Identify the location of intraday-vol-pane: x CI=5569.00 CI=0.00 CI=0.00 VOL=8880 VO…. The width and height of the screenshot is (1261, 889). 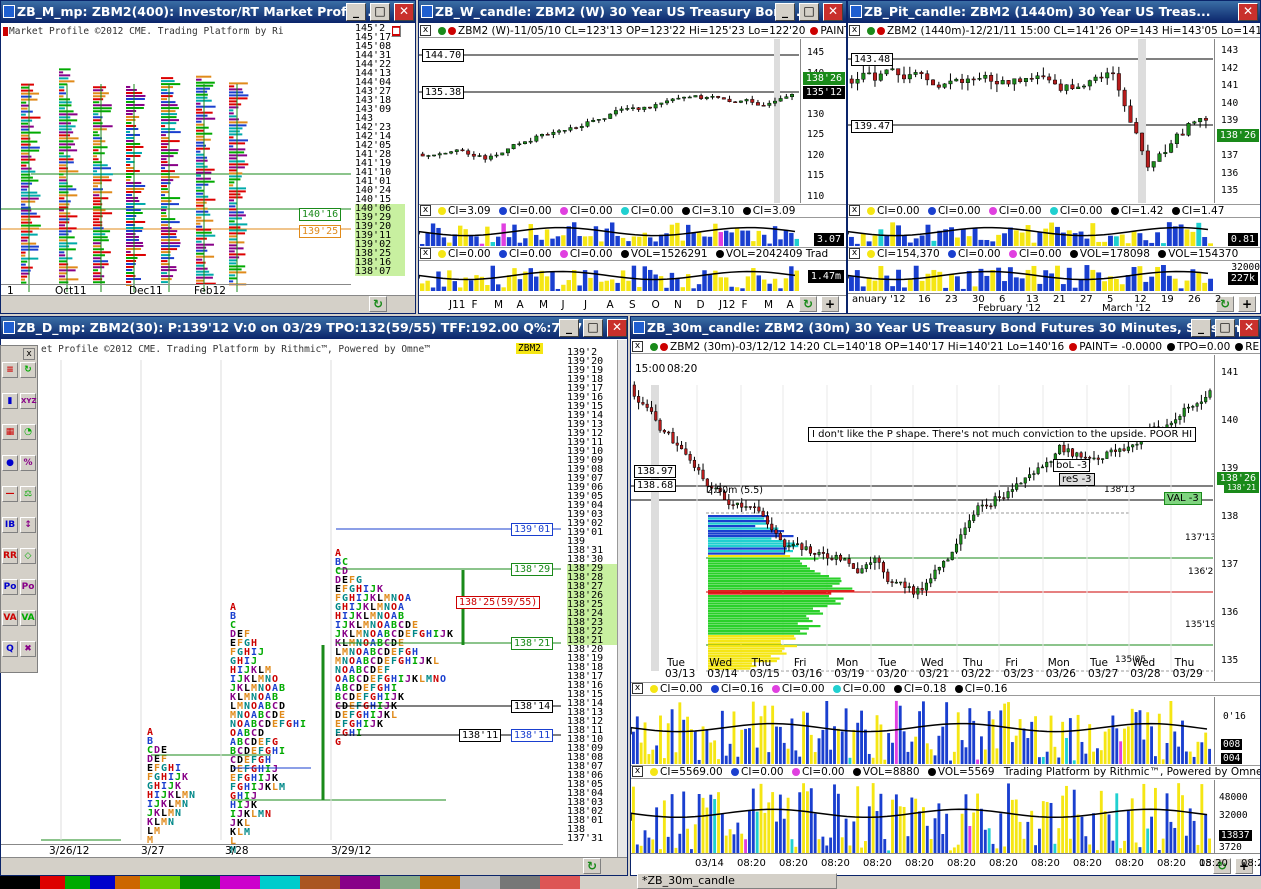
(945, 809).